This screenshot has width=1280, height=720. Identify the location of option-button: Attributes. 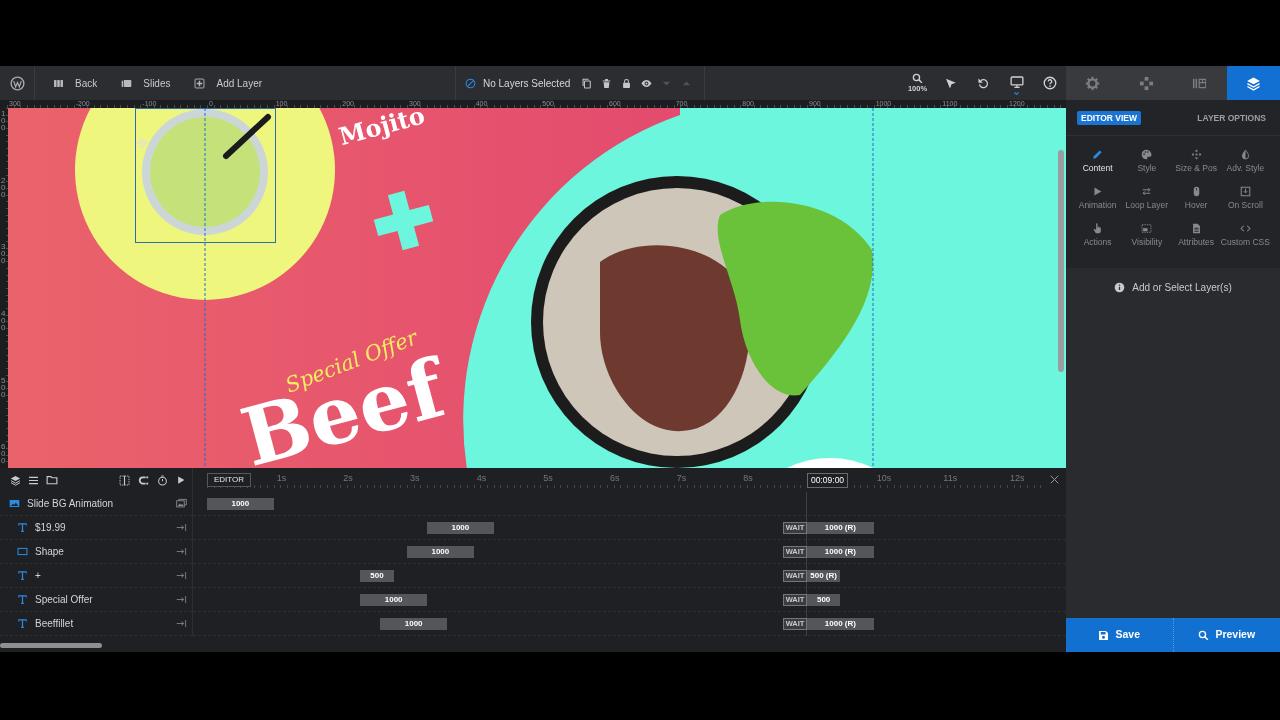
(1196, 236).